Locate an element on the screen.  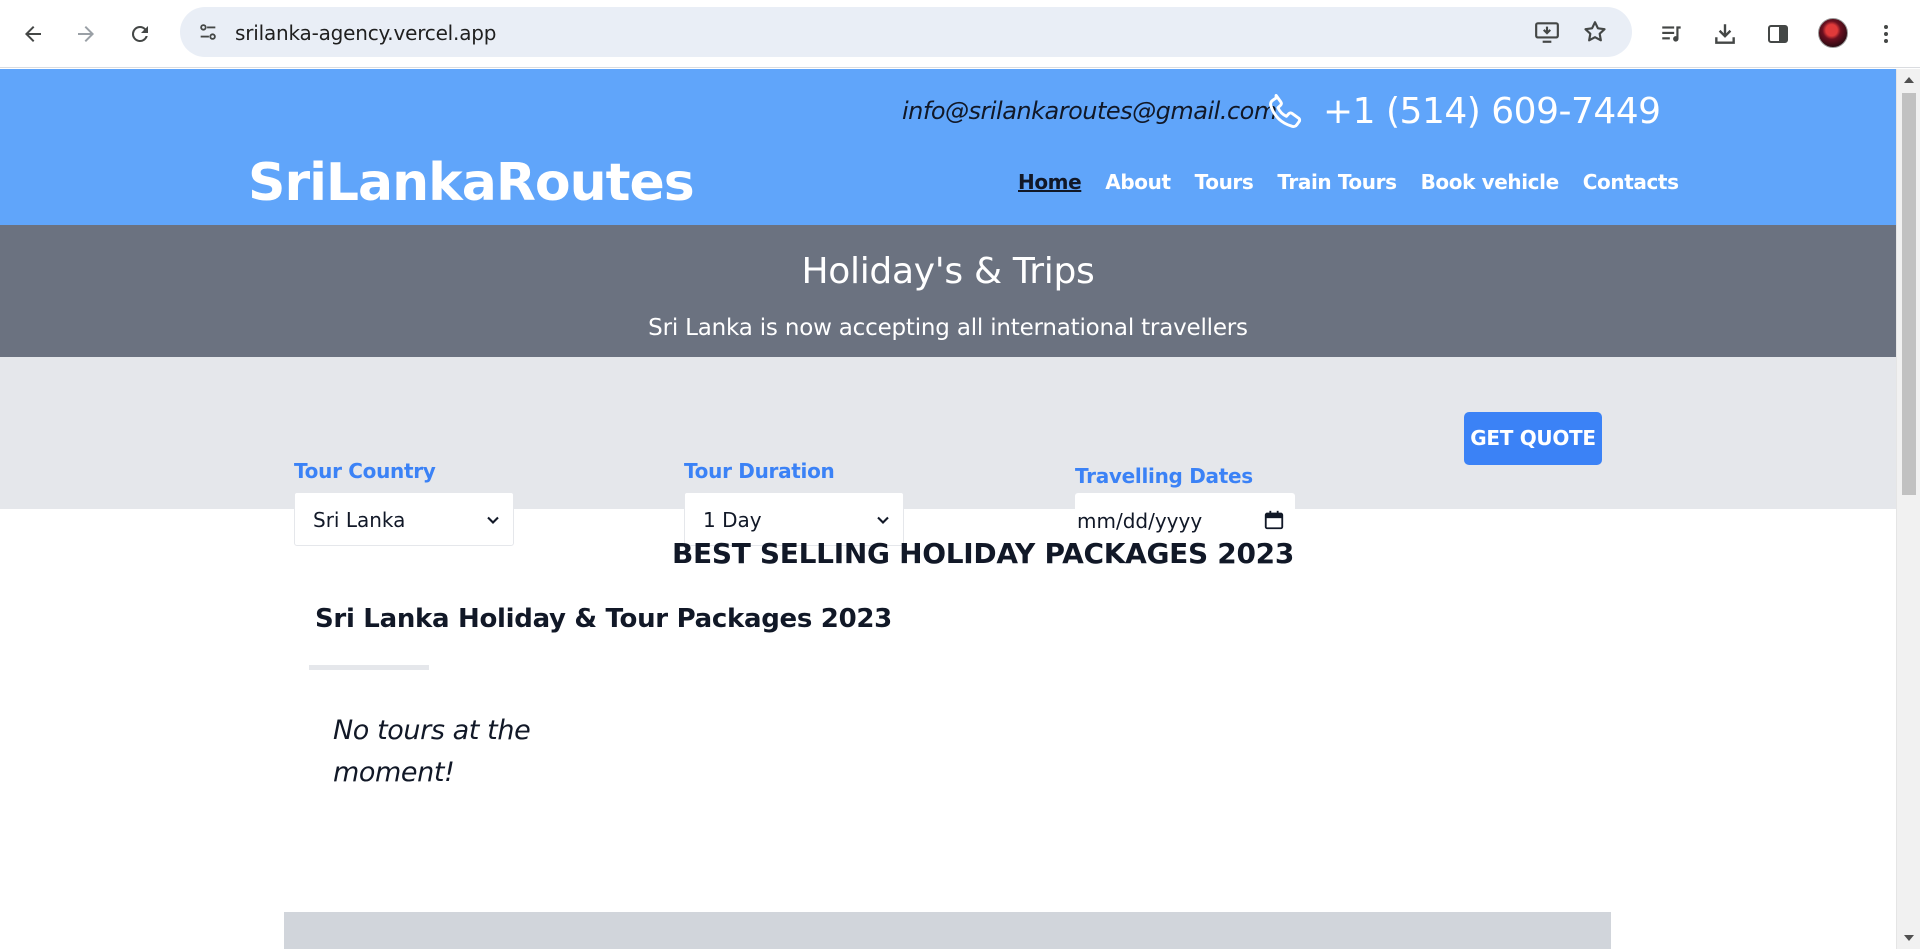
back-button is located at coordinates (33, 34).